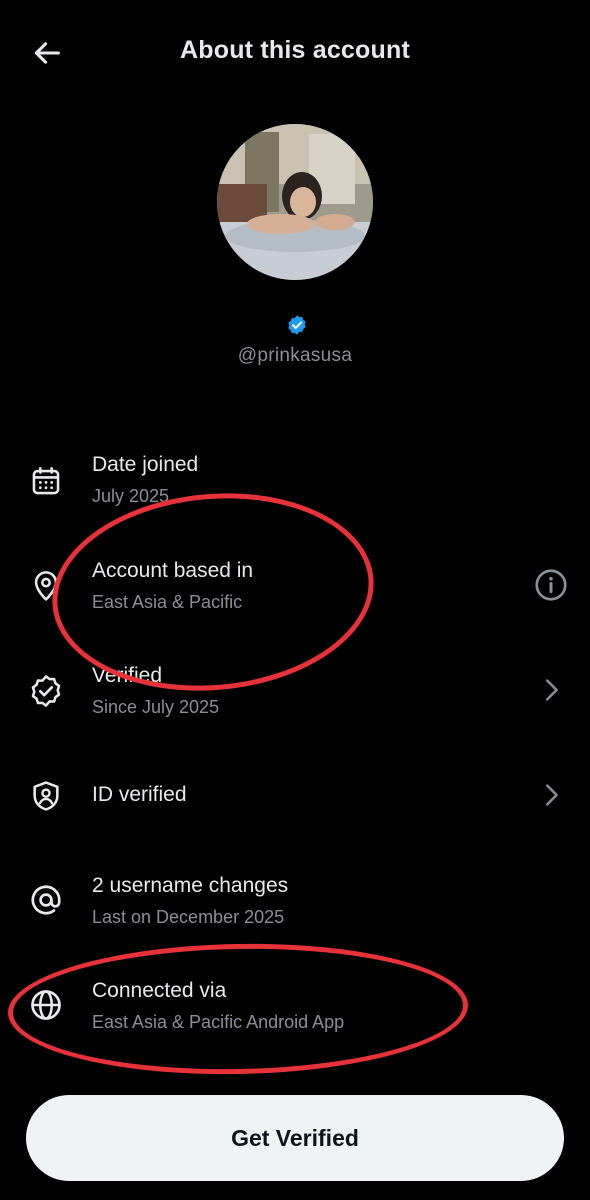  Describe the element at coordinates (46, 796) in the screenshot. I see `shield-person-icon` at that location.